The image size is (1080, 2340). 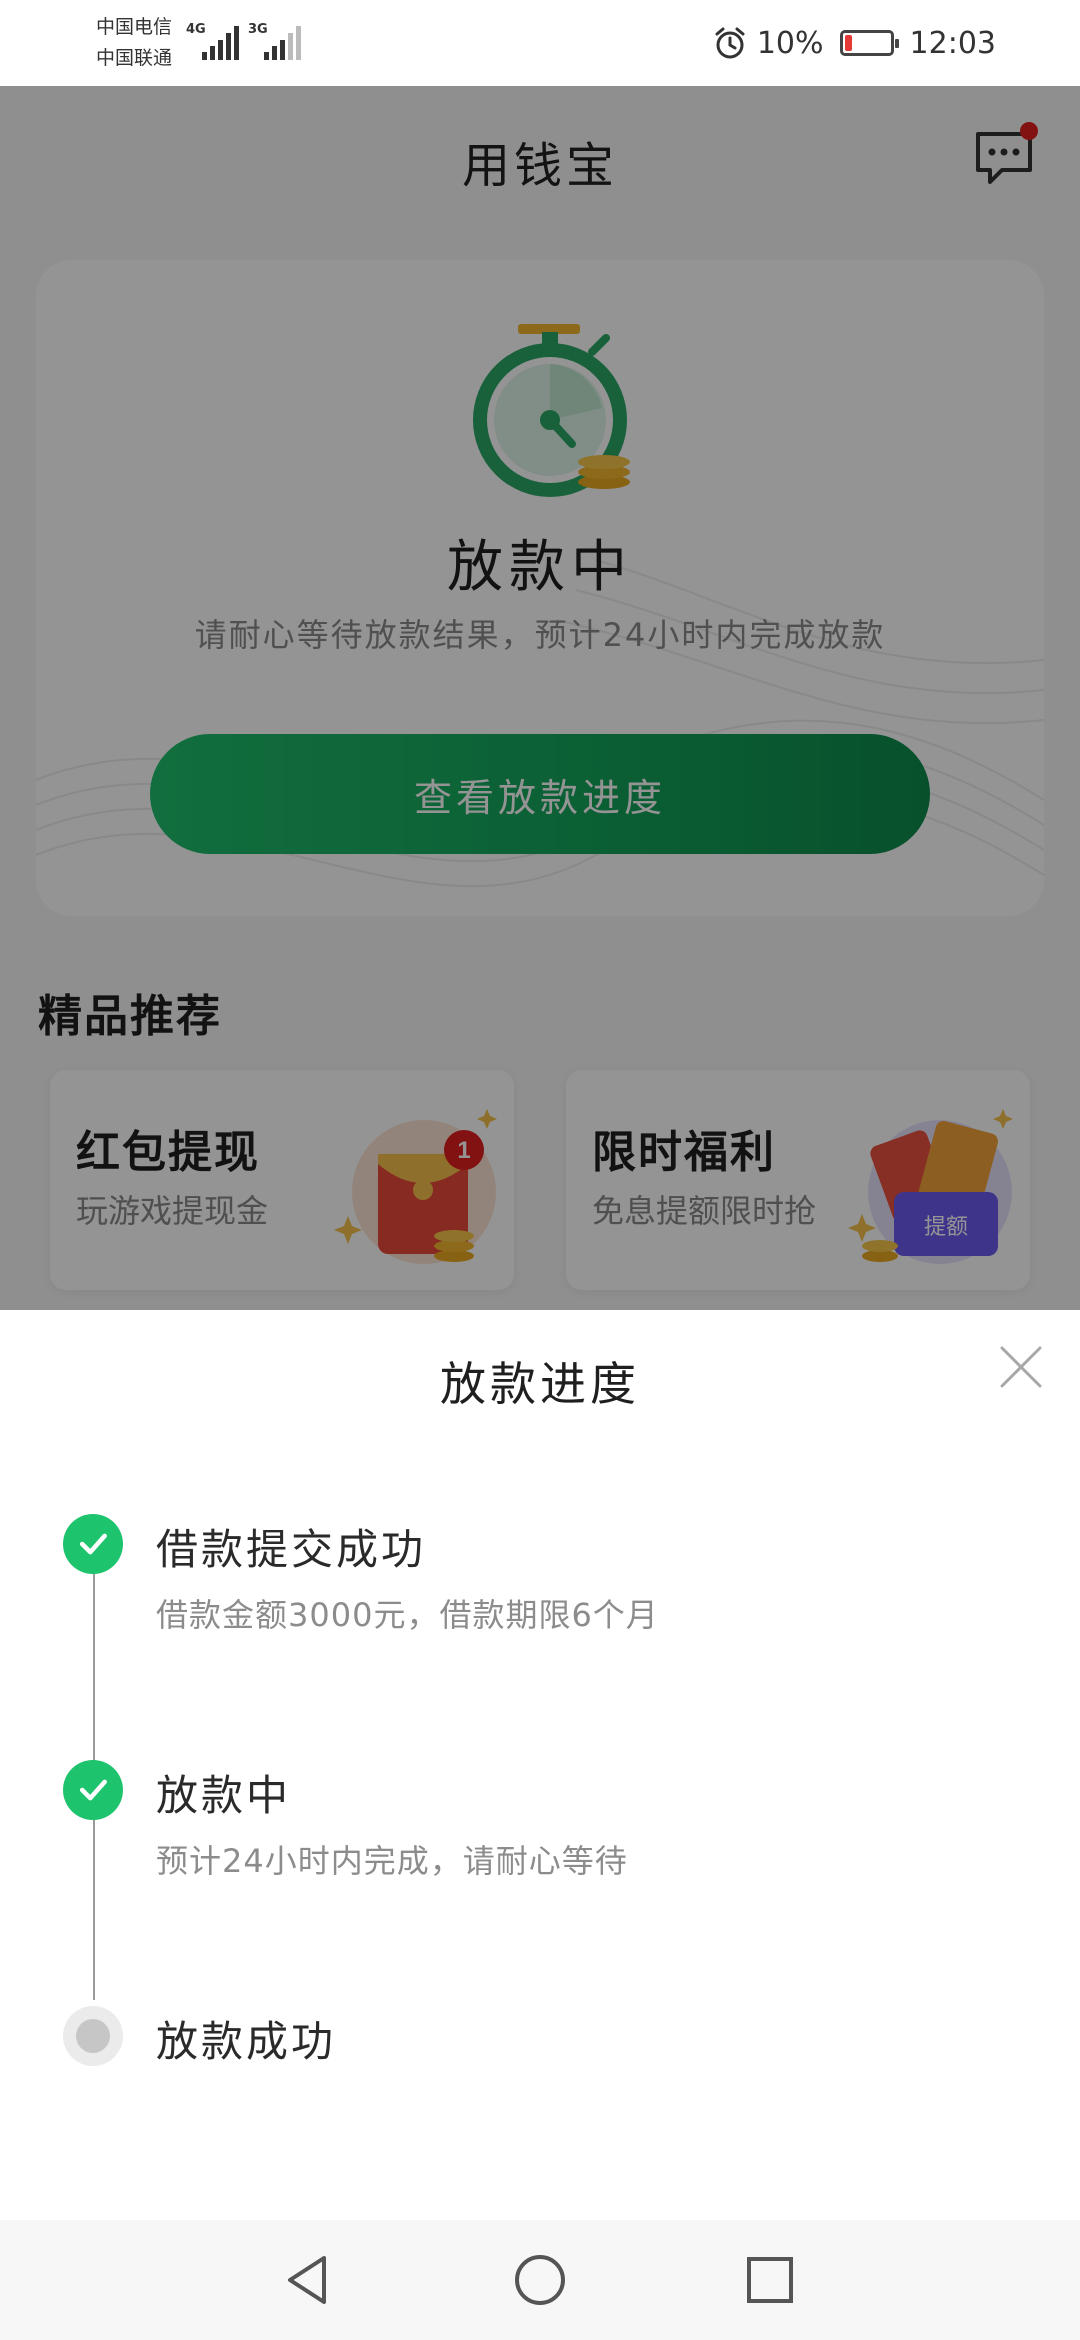 I want to click on sheet-title: 放款进度, so click(x=540, y=1384).